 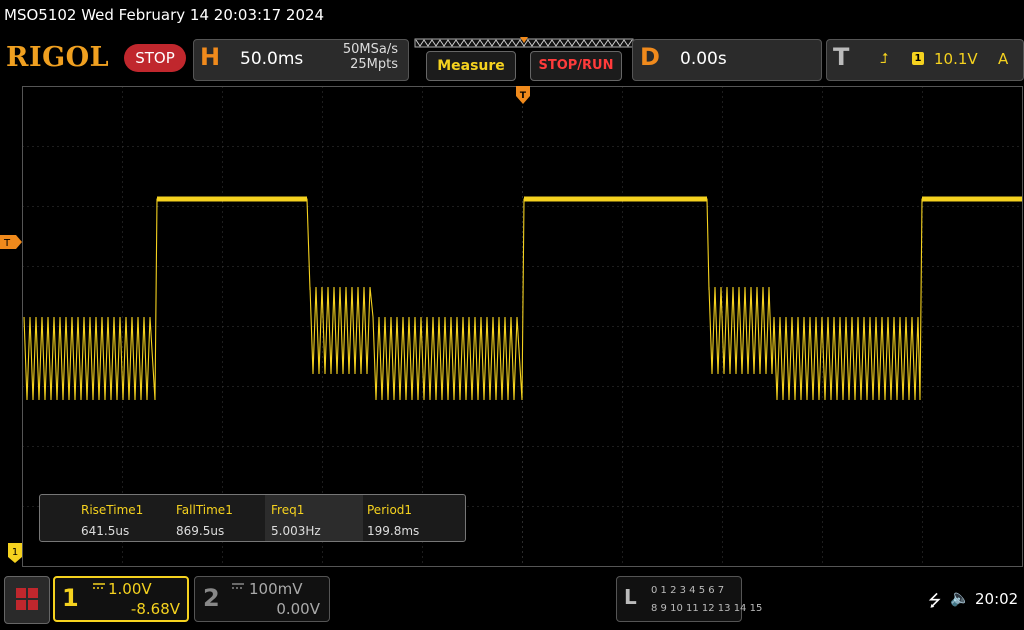 What do you see at coordinates (58, 57) in the screenshot?
I see `rigol-logo: RIGOL` at bounding box center [58, 57].